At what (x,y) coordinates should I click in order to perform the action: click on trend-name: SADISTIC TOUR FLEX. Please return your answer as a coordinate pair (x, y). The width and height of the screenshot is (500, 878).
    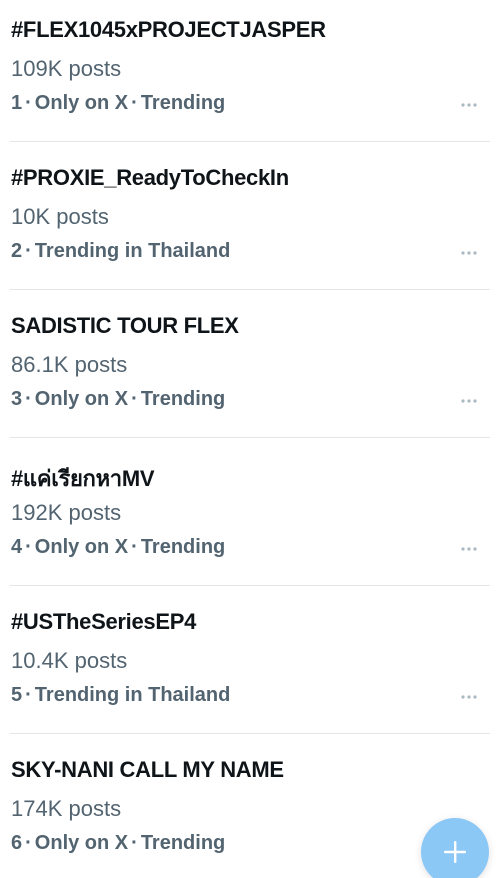
    Looking at the image, I should click on (125, 325).